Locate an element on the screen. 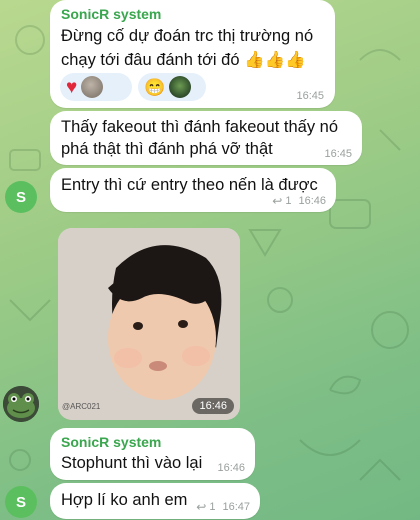 Image resolution: width=420 pixels, height=520 pixels. reaction-grin: 😁 is located at coordinates (172, 87).